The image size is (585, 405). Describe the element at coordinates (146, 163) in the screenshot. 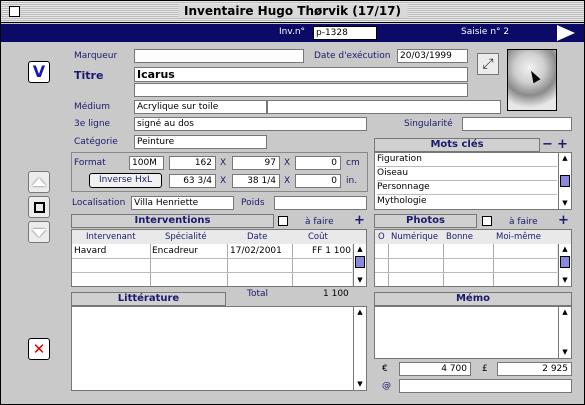

I see `format-code-field: 100M` at that location.